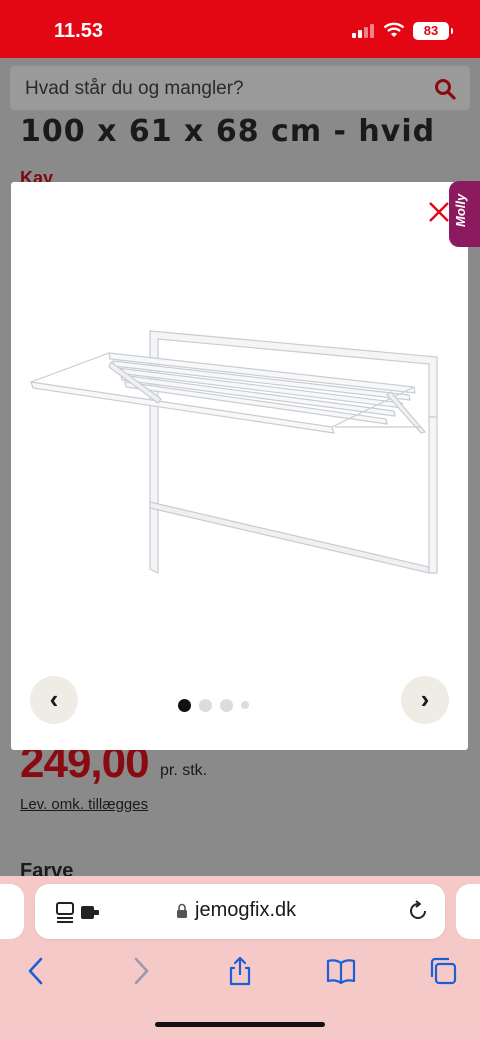 The height and width of the screenshot is (1039, 480). Describe the element at coordinates (425, 700) in the screenshot. I see `gallery-next-button: ›` at that location.